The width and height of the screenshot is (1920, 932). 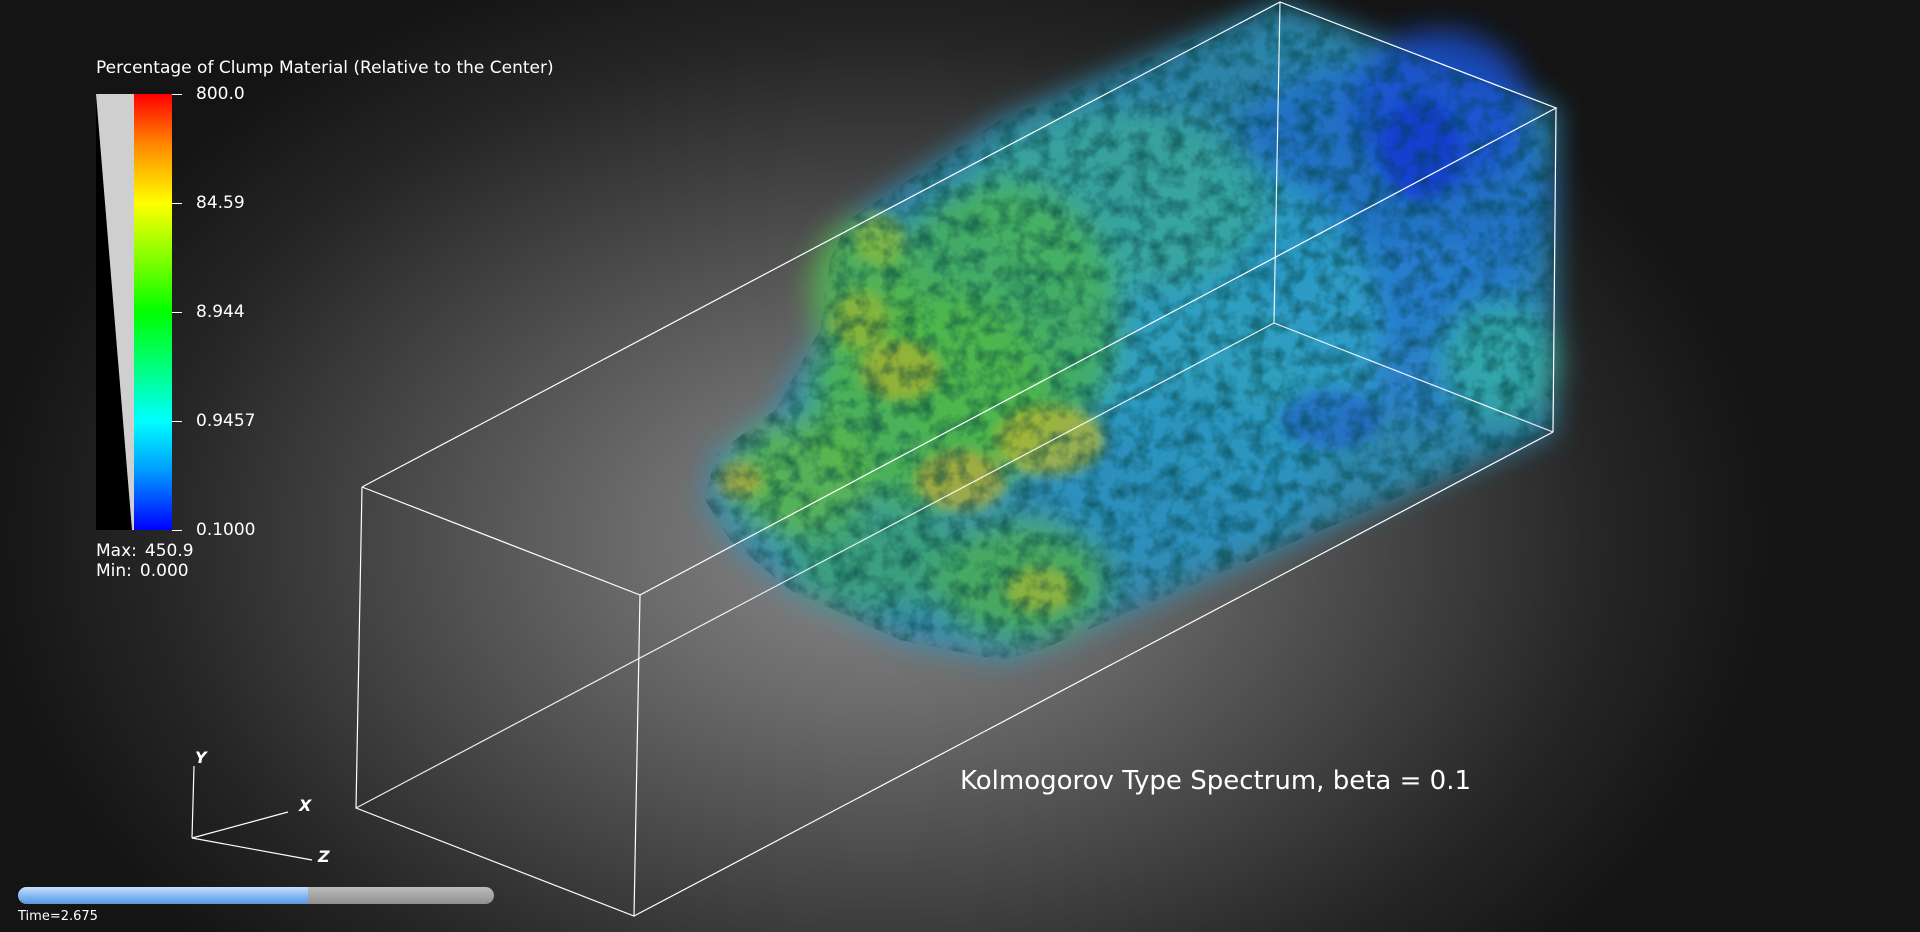 I want to click on legend-tick-label: 0.1000, so click(x=226, y=530).